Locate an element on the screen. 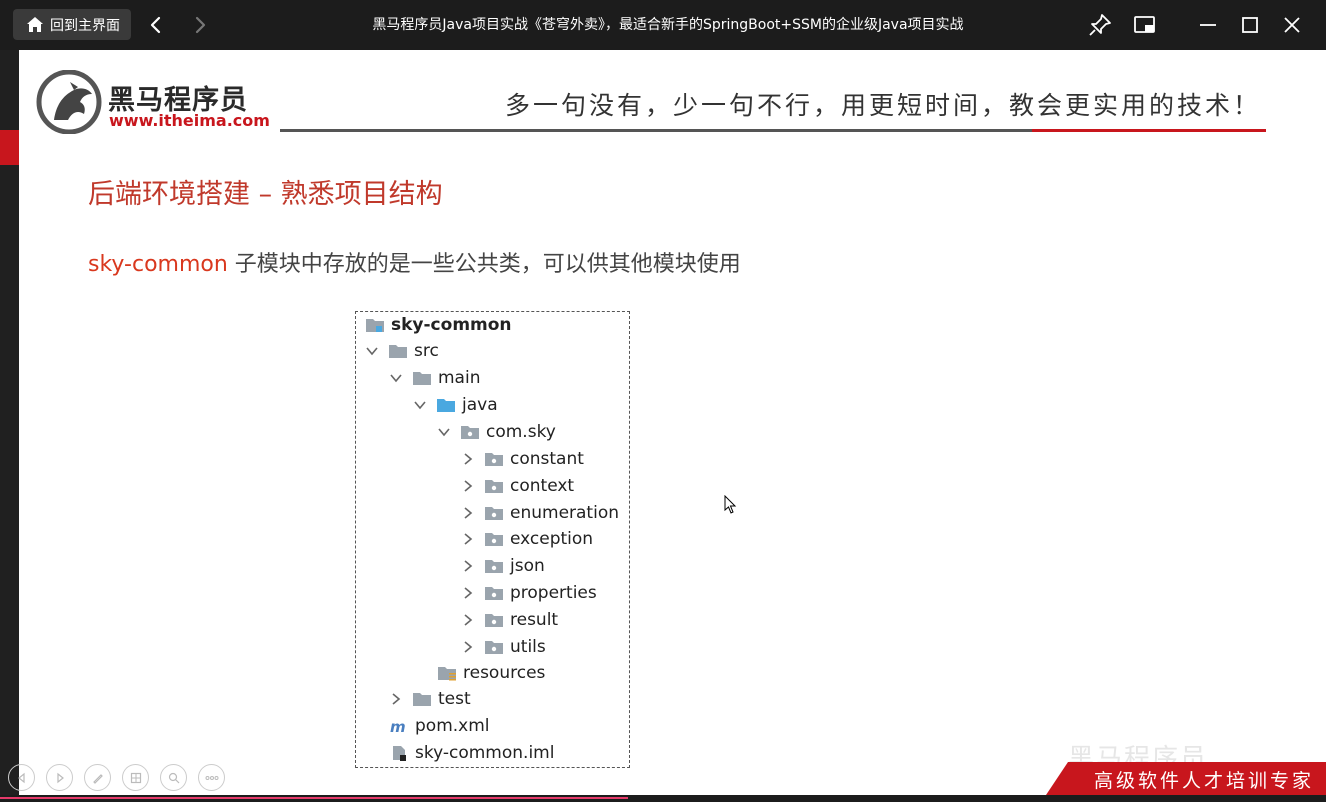 The height and width of the screenshot is (802, 1326). zoom-icon is located at coordinates (173, 777).